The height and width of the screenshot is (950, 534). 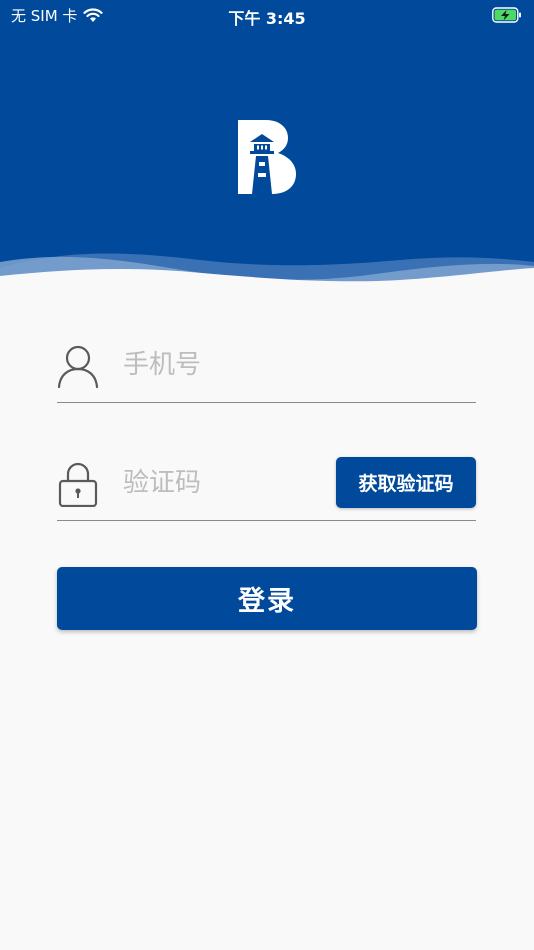 I want to click on wave-decoration, so click(x=267, y=274).